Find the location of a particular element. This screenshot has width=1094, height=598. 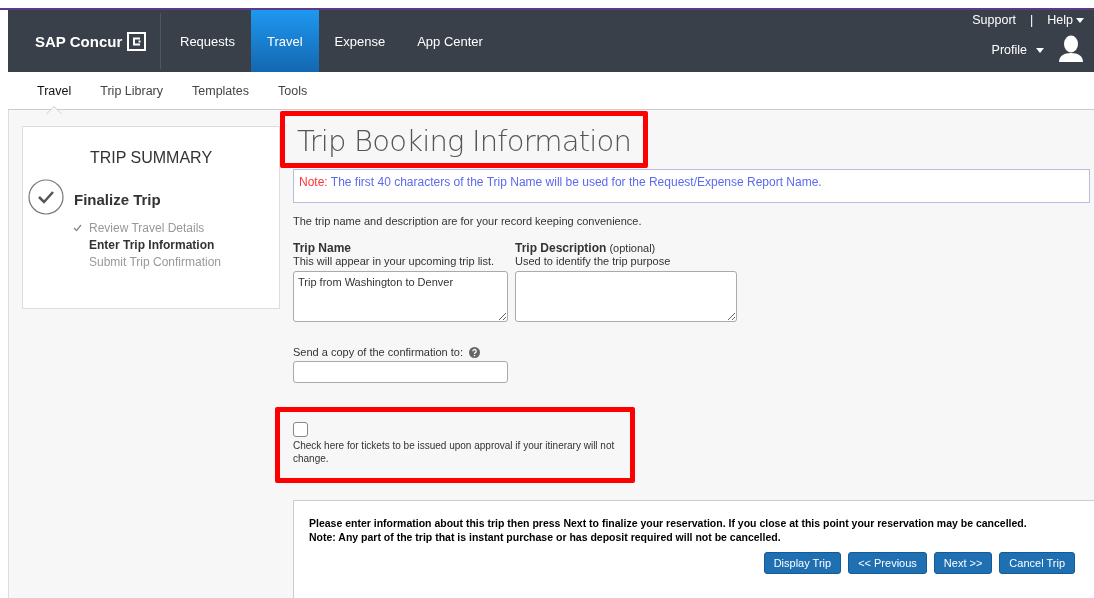

logo-icon is located at coordinates (137, 41).